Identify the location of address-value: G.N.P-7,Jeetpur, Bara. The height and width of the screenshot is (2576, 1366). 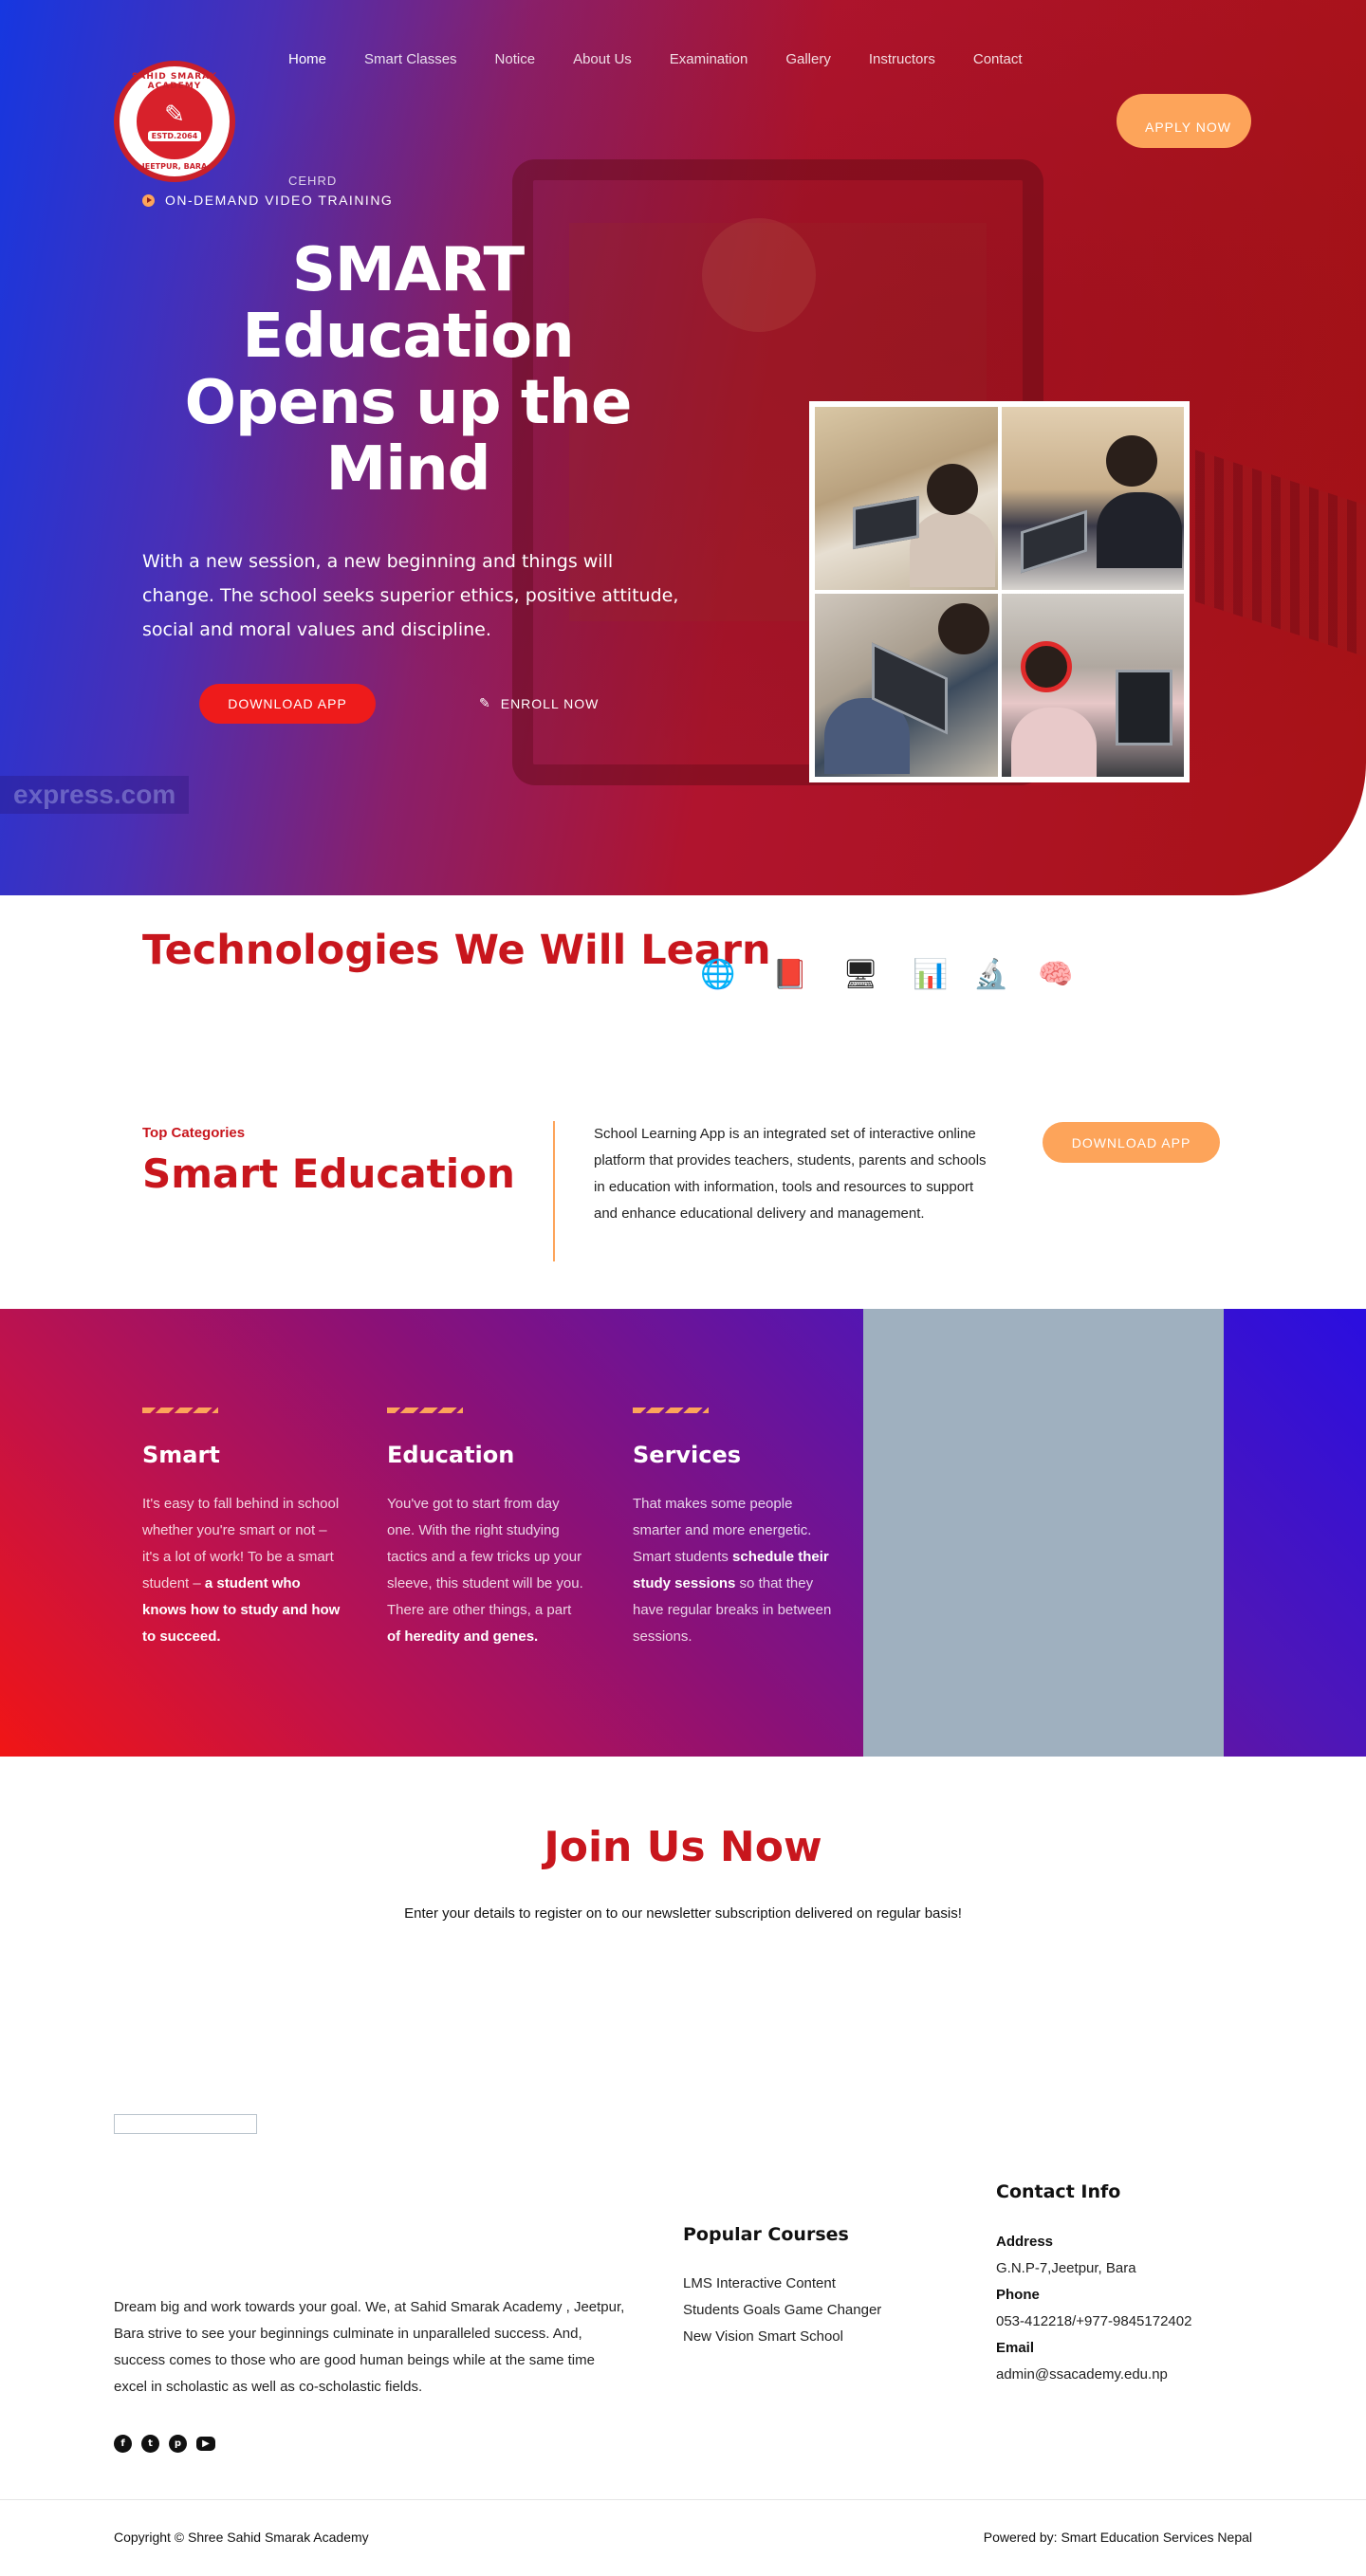
(1066, 2268).